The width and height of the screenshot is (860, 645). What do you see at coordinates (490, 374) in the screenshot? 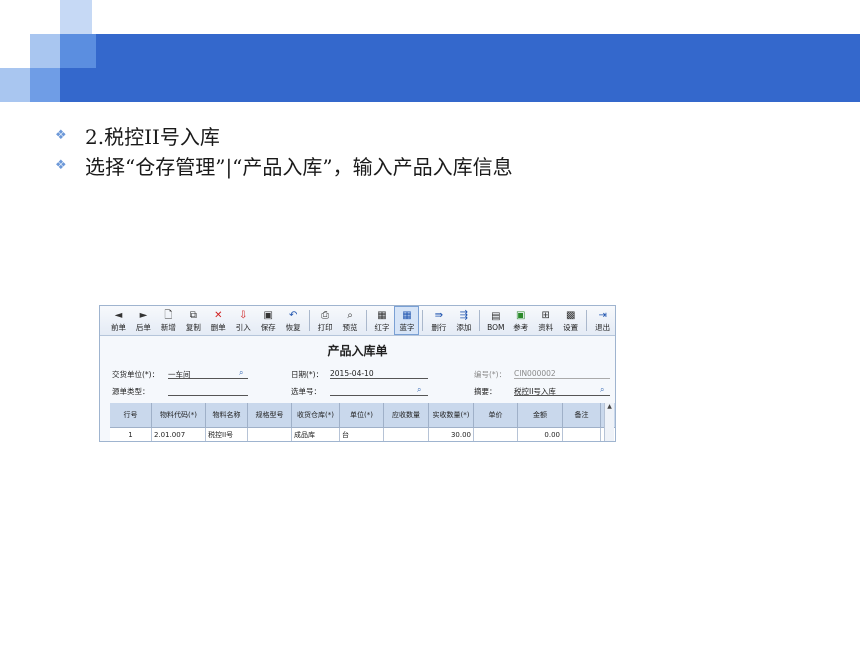
I see `number-label: 编号(*)：` at bounding box center [490, 374].